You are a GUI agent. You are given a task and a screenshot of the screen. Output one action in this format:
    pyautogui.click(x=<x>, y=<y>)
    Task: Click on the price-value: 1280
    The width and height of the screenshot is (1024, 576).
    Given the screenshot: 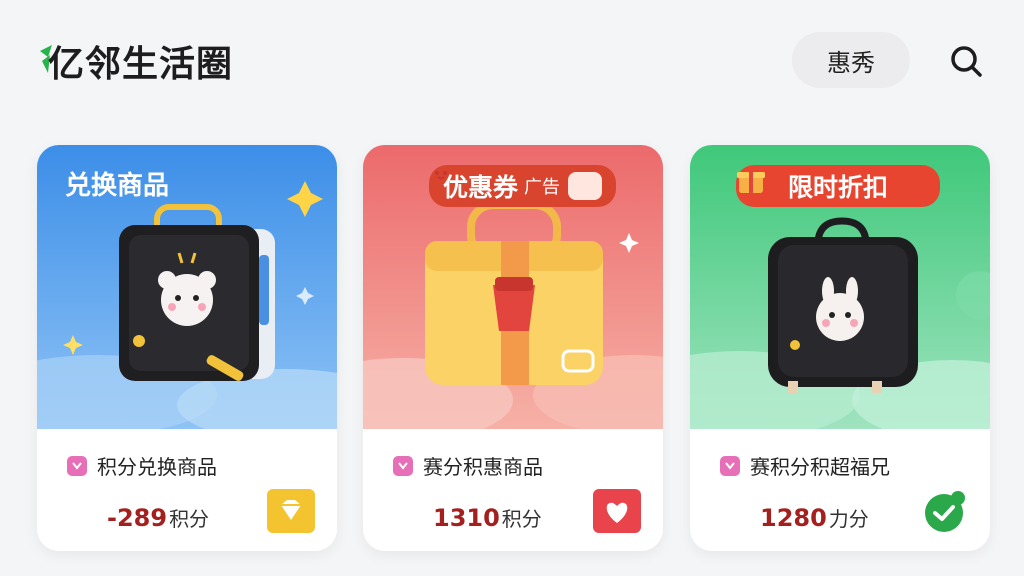 What is the action you would take?
    pyautogui.click(x=793, y=518)
    